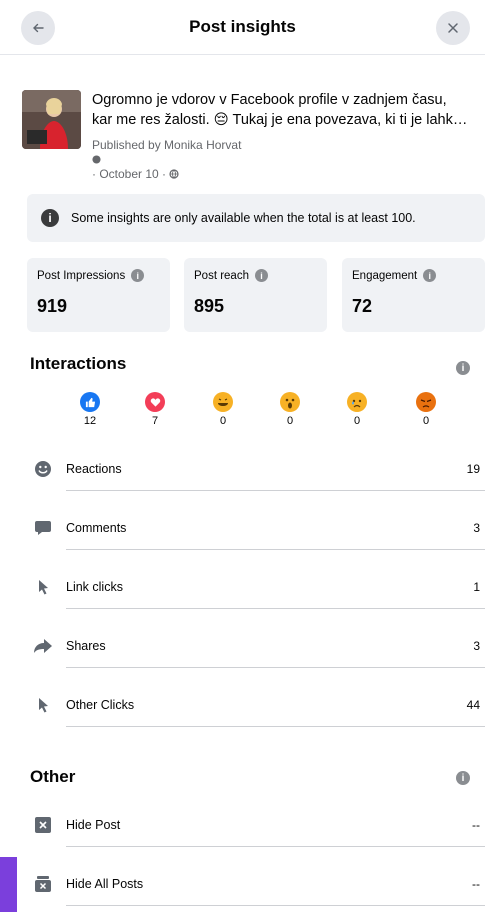 The image size is (485, 912). What do you see at coordinates (96, 159) in the screenshot?
I see `globe-icon` at bounding box center [96, 159].